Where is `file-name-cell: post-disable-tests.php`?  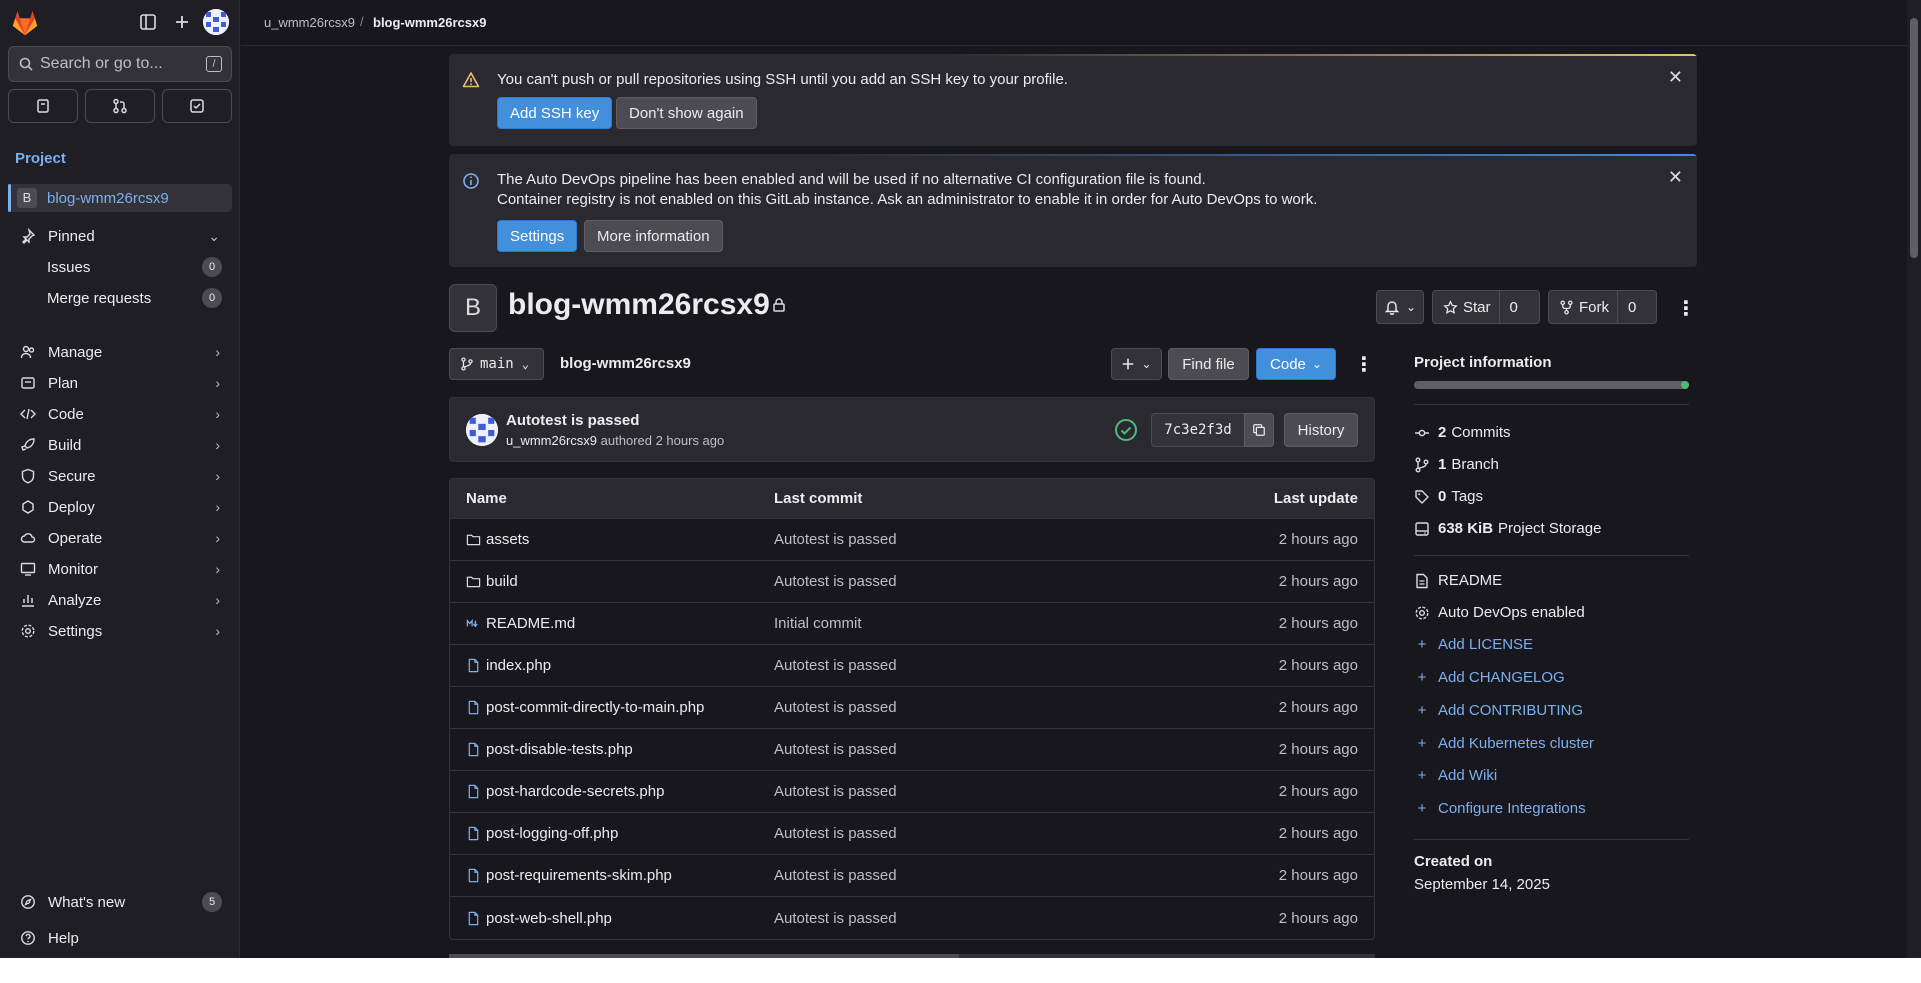
file-name-cell: post-disable-tests.php is located at coordinates (549, 749).